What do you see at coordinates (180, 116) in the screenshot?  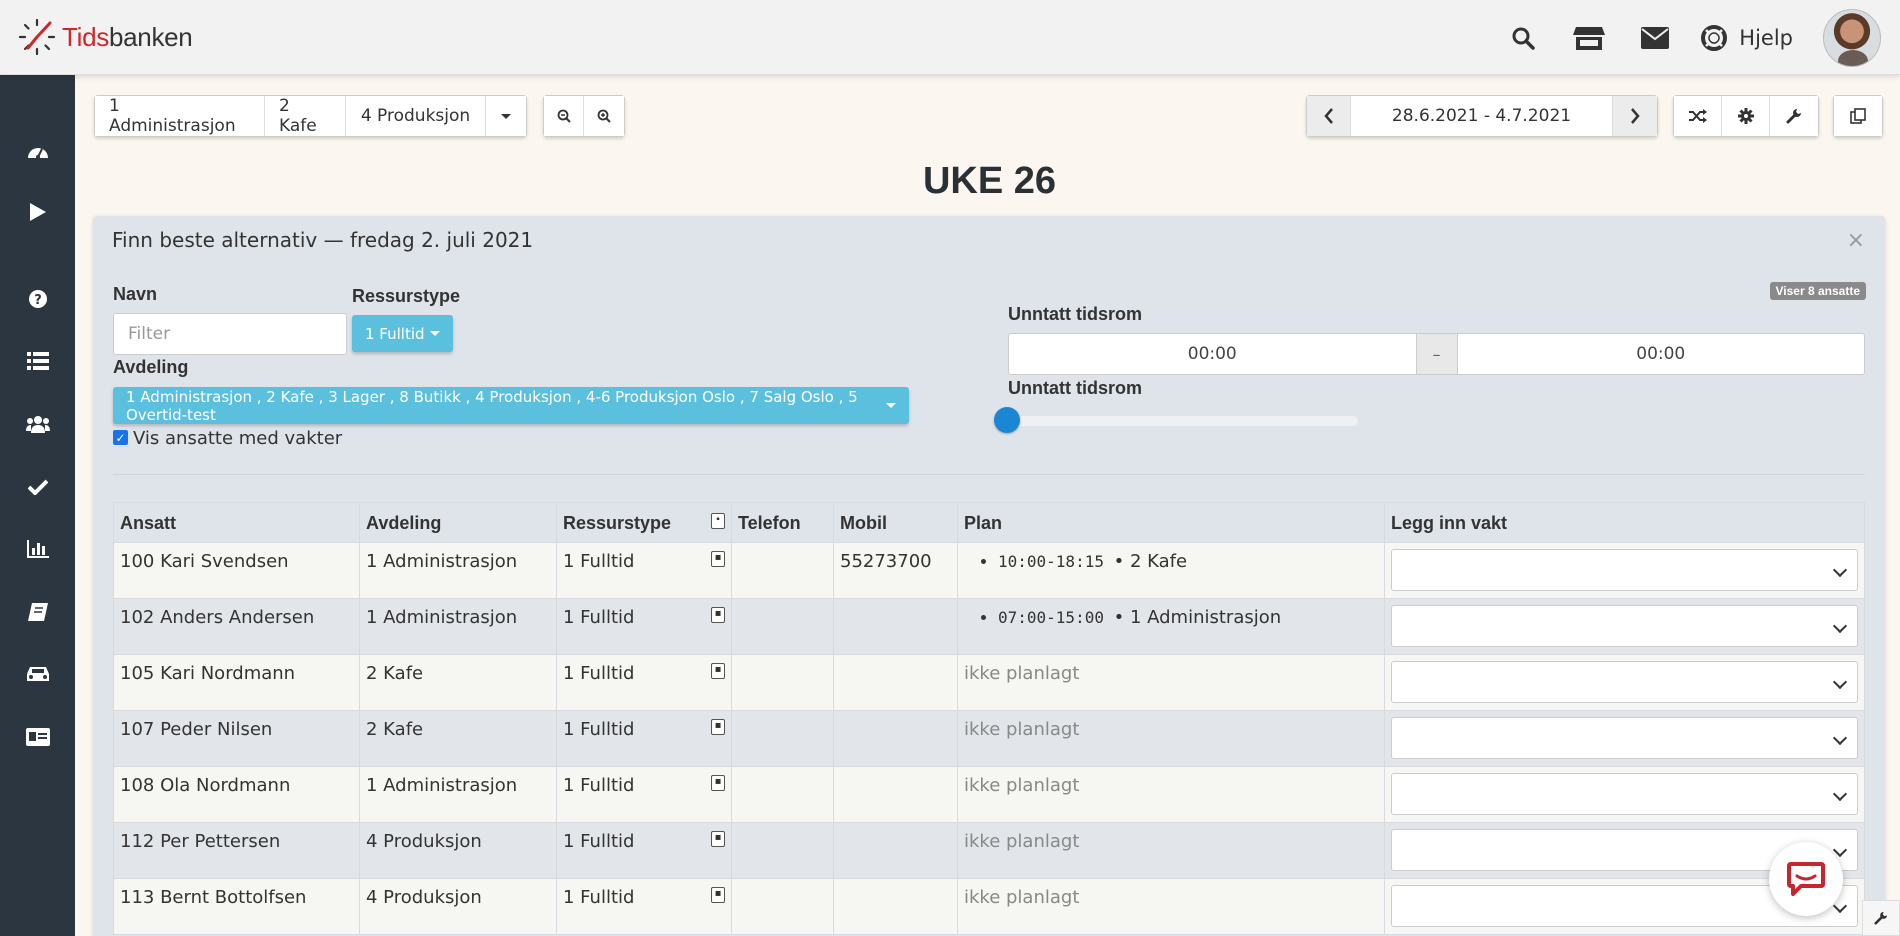 I see `department-tab-1: 1 Administrasjon` at bounding box center [180, 116].